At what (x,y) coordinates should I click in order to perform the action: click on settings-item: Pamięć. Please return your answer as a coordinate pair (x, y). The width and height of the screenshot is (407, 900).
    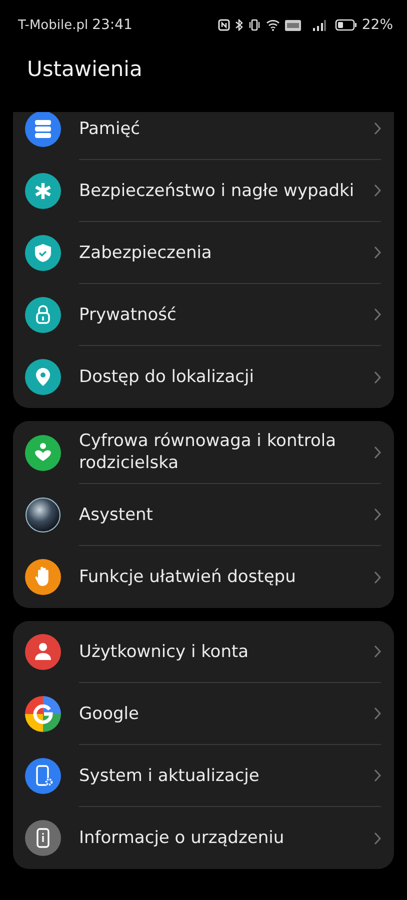
    Looking at the image, I should click on (203, 136).